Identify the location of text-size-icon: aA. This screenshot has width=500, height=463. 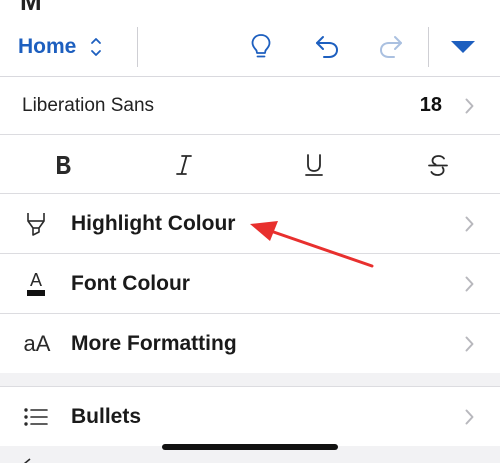
(37, 344).